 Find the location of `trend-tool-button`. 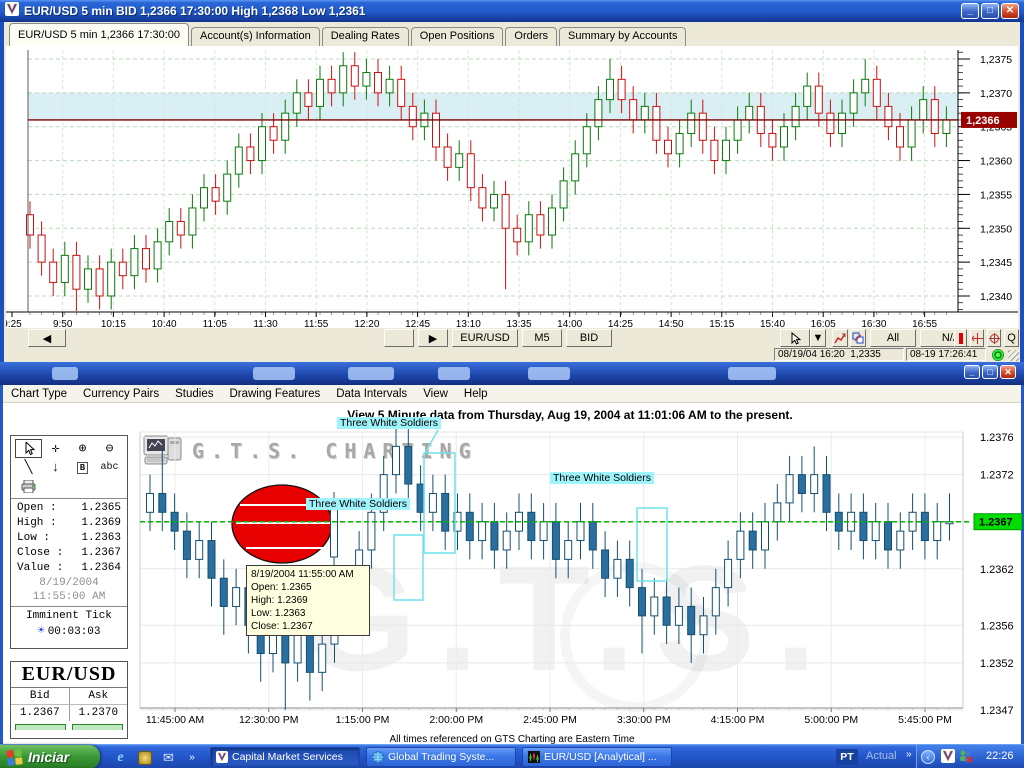

trend-tool-button is located at coordinates (840, 338).